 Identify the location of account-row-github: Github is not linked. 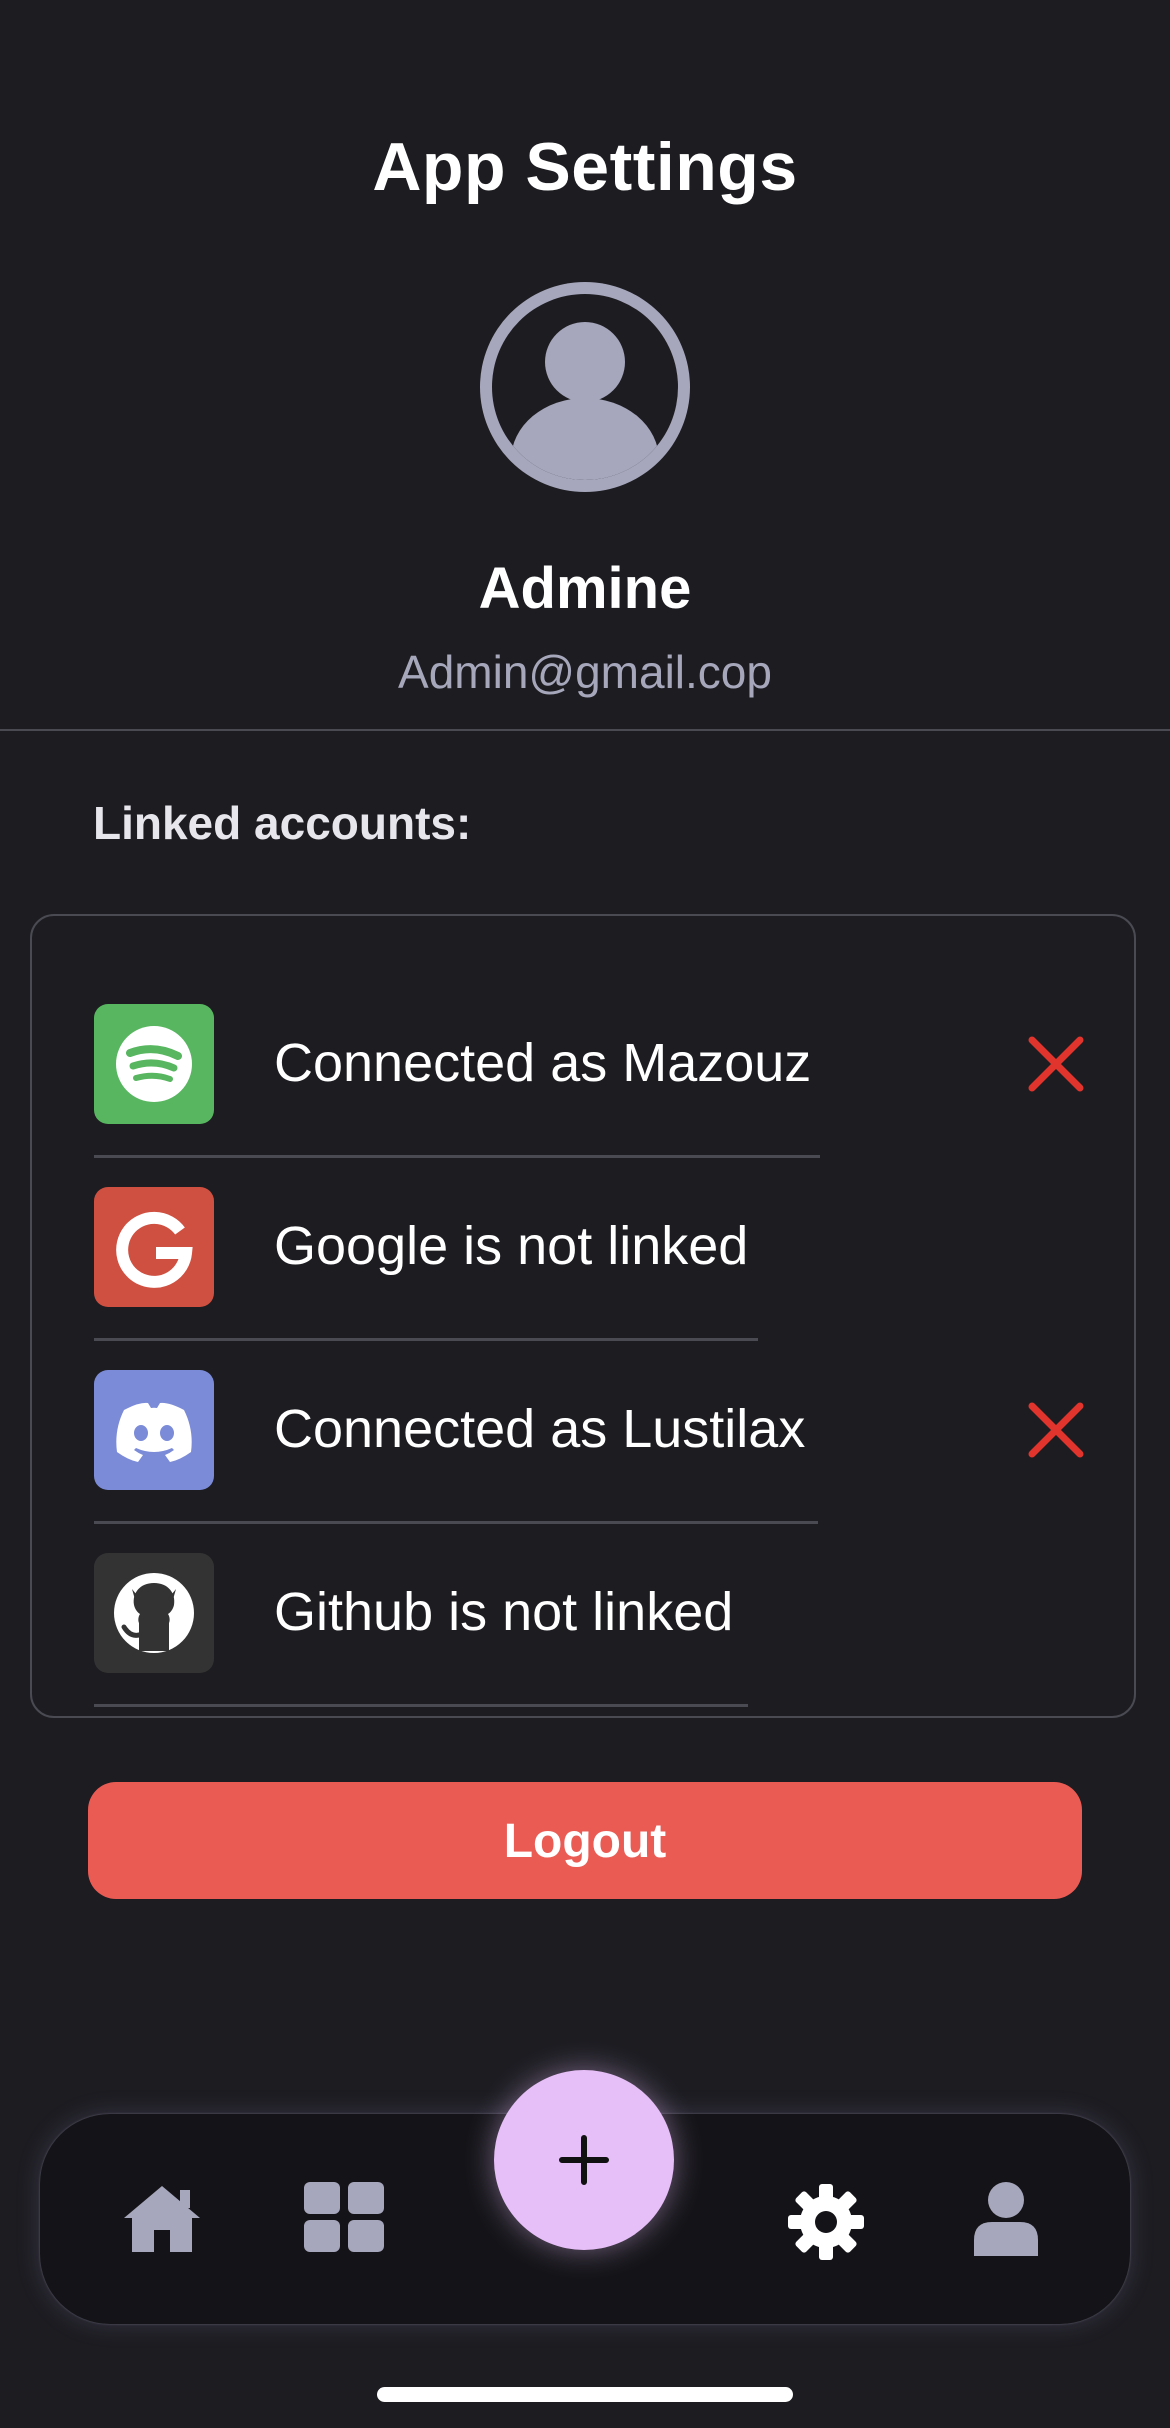
(599, 1586).